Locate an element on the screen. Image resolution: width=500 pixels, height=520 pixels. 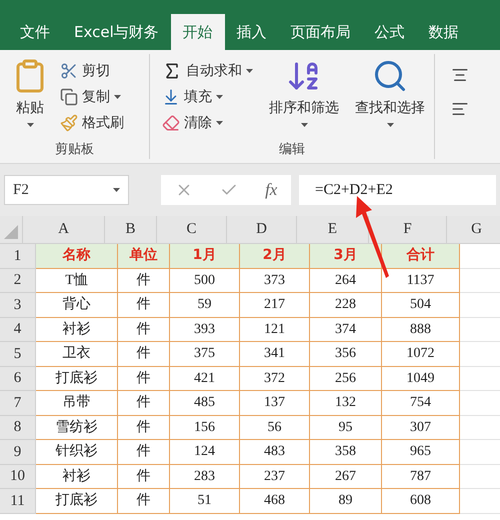
table-cell: 51 is located at coordinates (205, 501).